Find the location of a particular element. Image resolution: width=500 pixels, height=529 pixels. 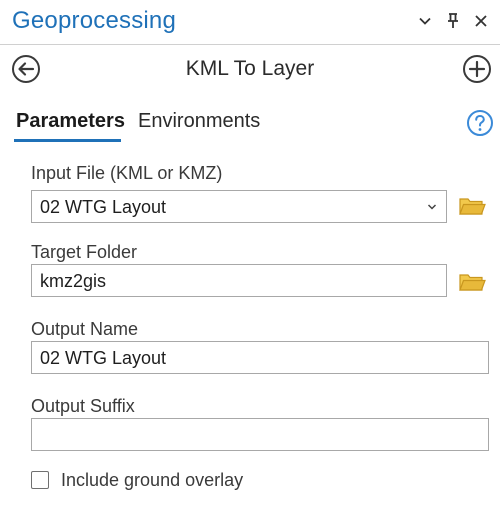

input-file-browse-button is located at coordinates (472, 206).